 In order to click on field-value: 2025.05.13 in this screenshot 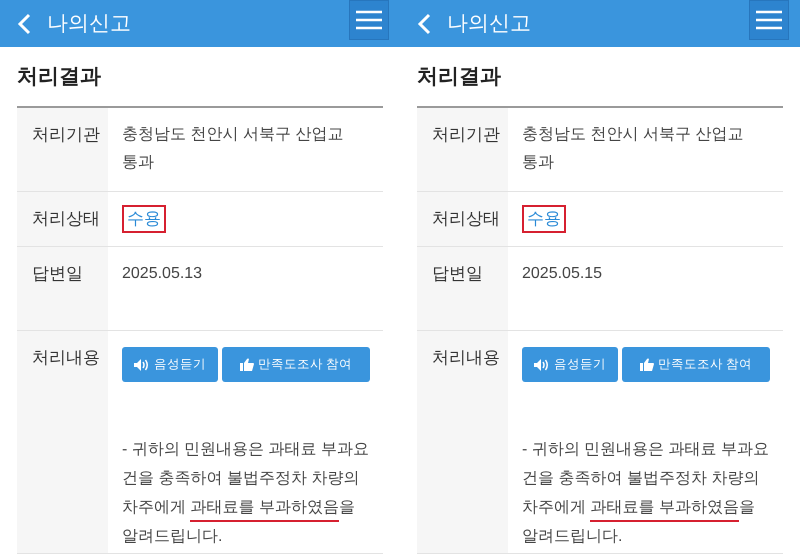, I will do `click(163, 274)`.